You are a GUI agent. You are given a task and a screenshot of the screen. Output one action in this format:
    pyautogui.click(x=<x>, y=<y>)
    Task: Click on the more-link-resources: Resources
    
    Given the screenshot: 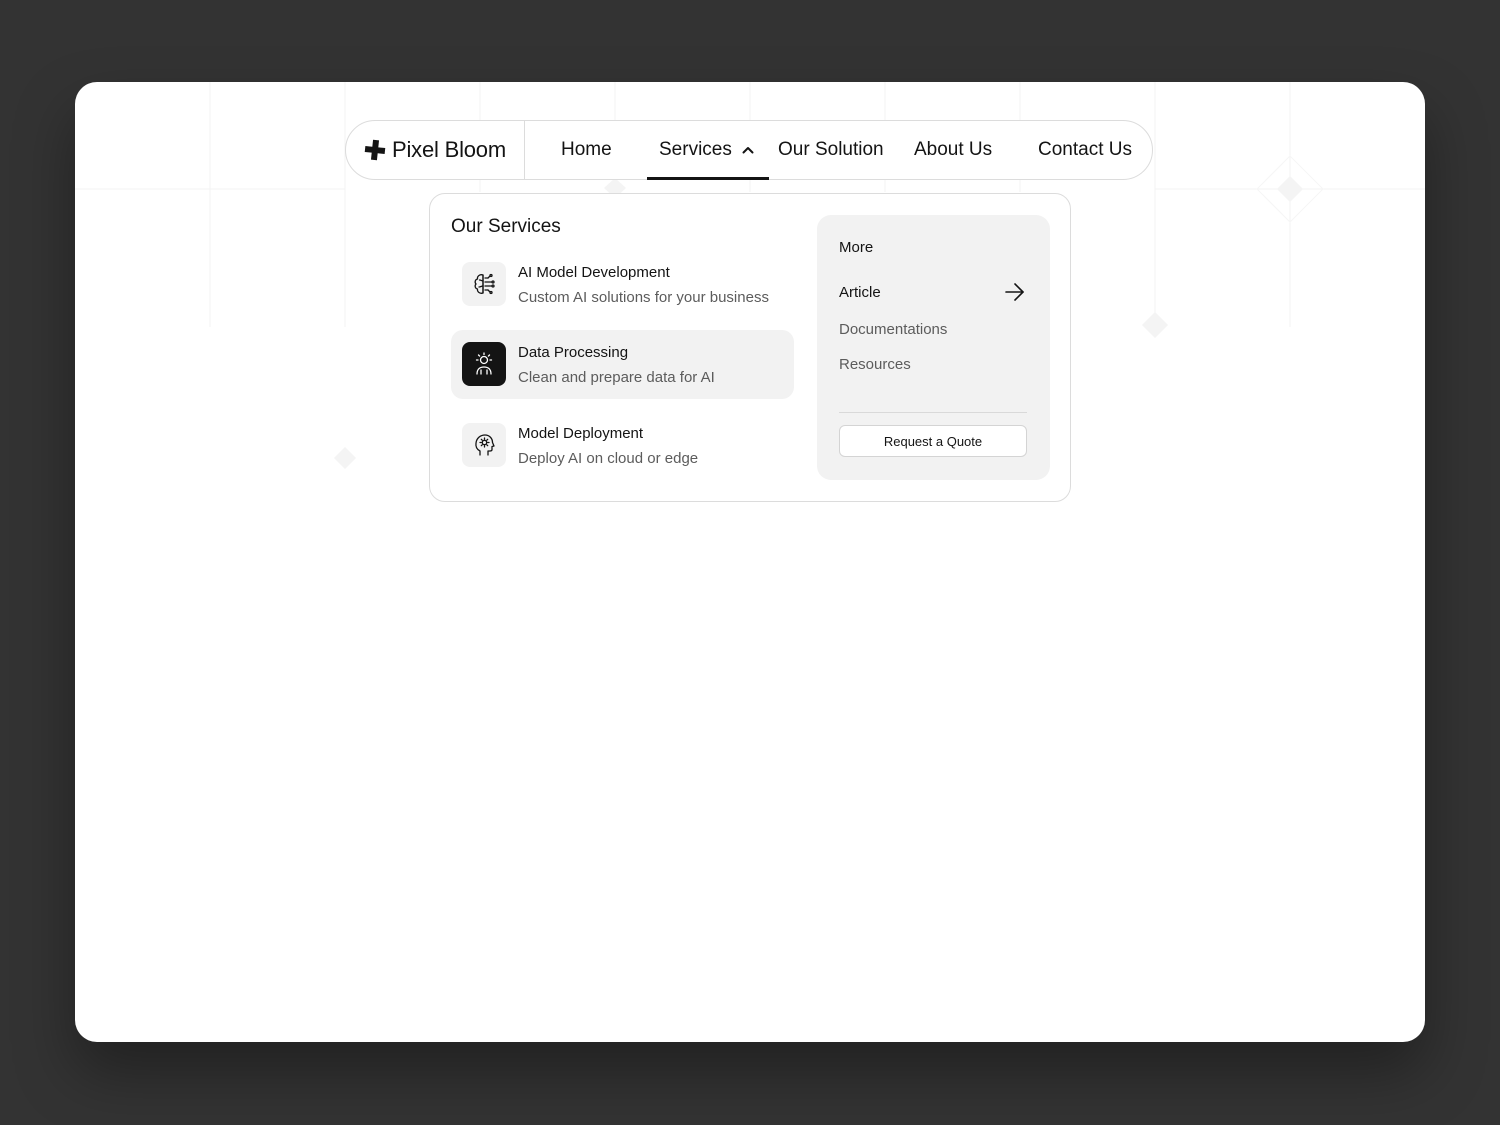 What is the action you would take?
    pyautogui.click(x=875, y=364)
    